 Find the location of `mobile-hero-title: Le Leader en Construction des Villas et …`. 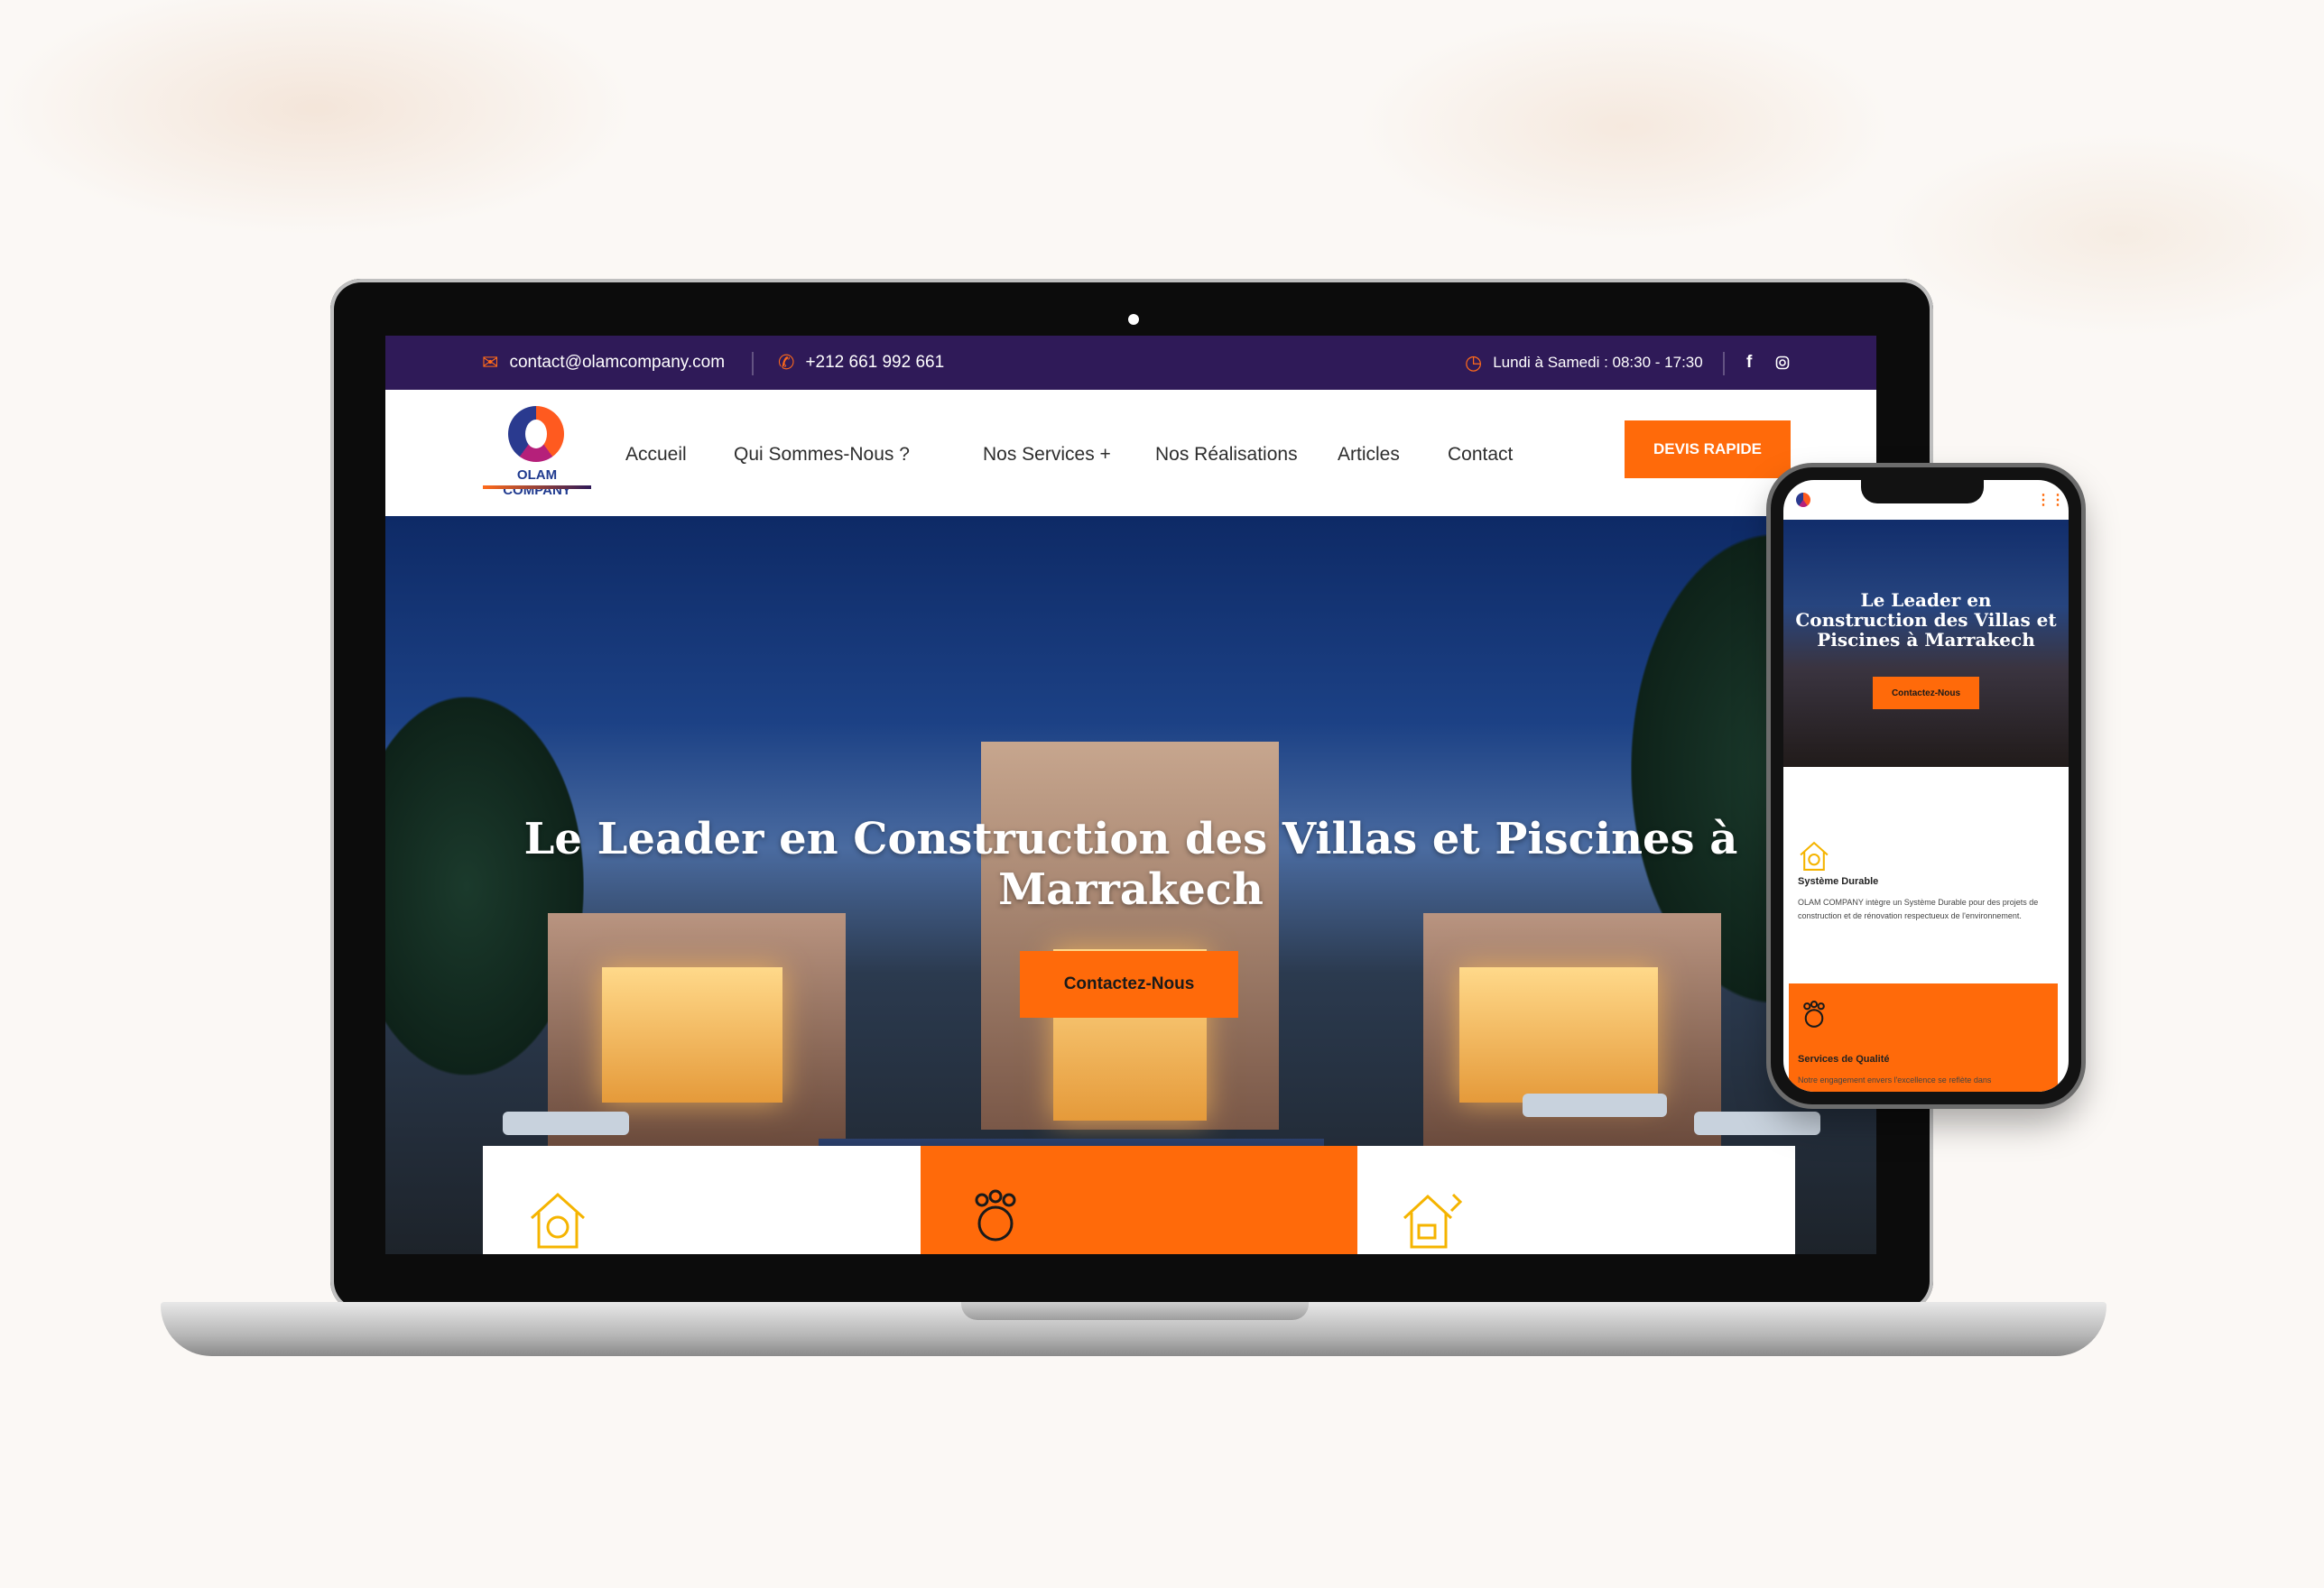

mobile-hero-title: Le Leader en Construction des Villas et … is located at coordinates (1926, 620).